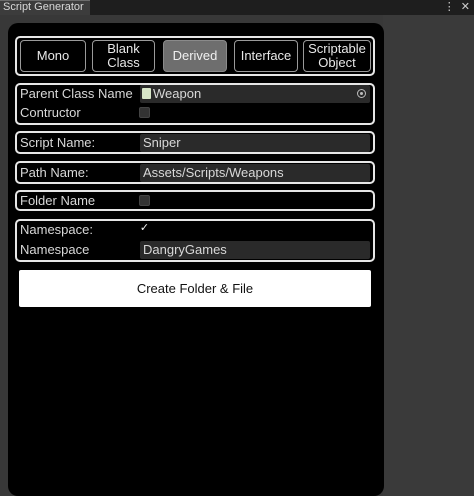  What do you see at coordinates (255, 94) in the screenshot?
I see `parent-class-field: Weapon` at bounding box center [255, 94].